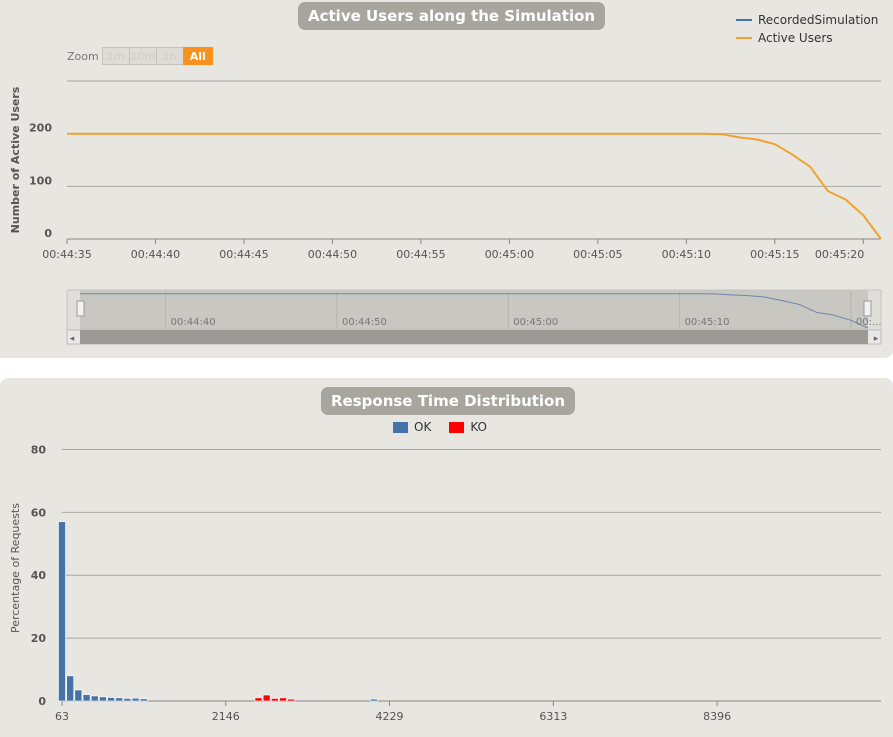 The height and width of the screenshot is (737, 893). I want to click on y-tick-label: 60, so click(39, 512).